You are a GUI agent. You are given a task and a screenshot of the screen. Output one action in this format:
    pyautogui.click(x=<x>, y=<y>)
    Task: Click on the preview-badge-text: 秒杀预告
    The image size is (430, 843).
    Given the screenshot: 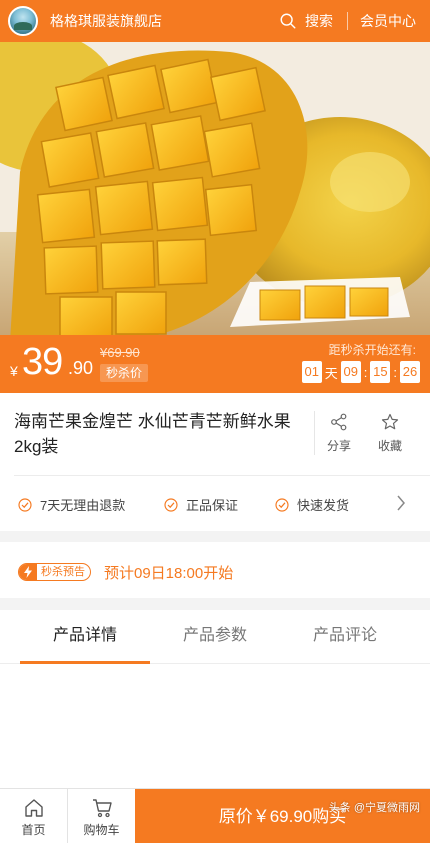 What is the action you would take?
    pyautogui.click(x=63, y=572)
    